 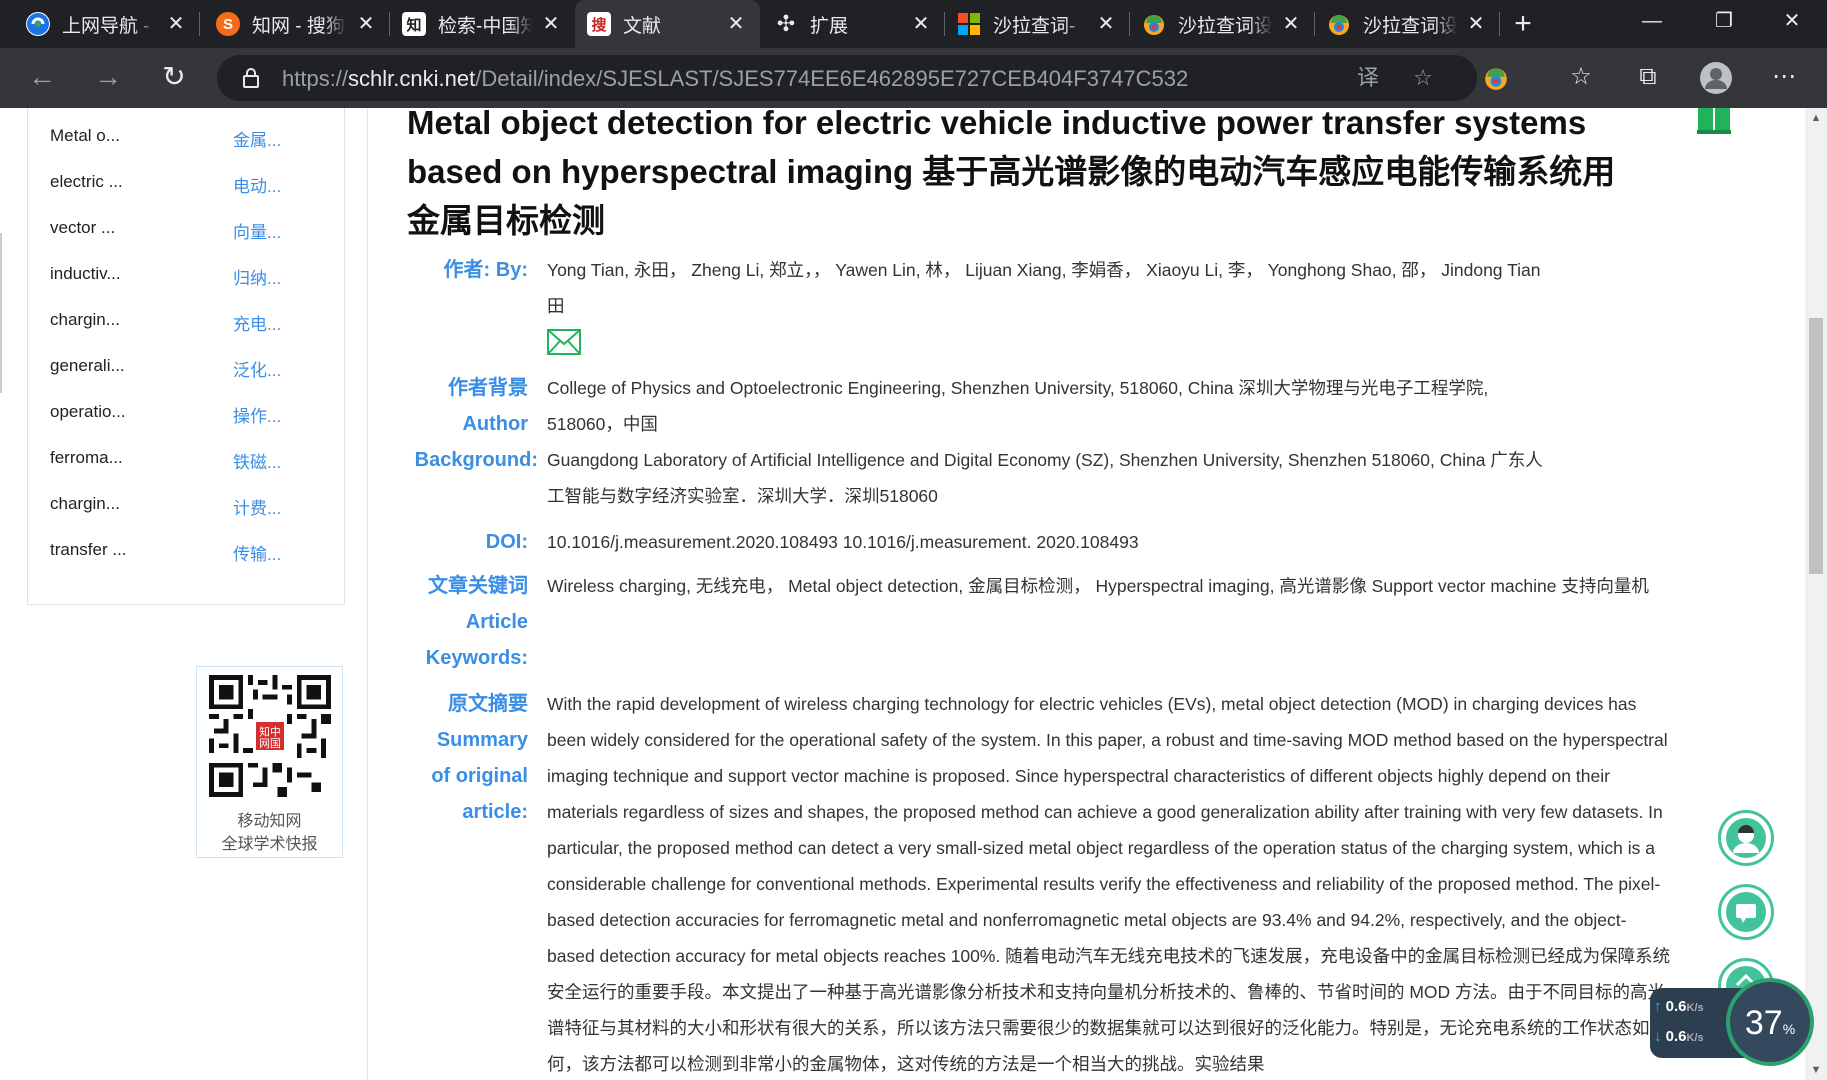 I want to click on usage-percent-sign: %, so click(x=1789, y=1029).